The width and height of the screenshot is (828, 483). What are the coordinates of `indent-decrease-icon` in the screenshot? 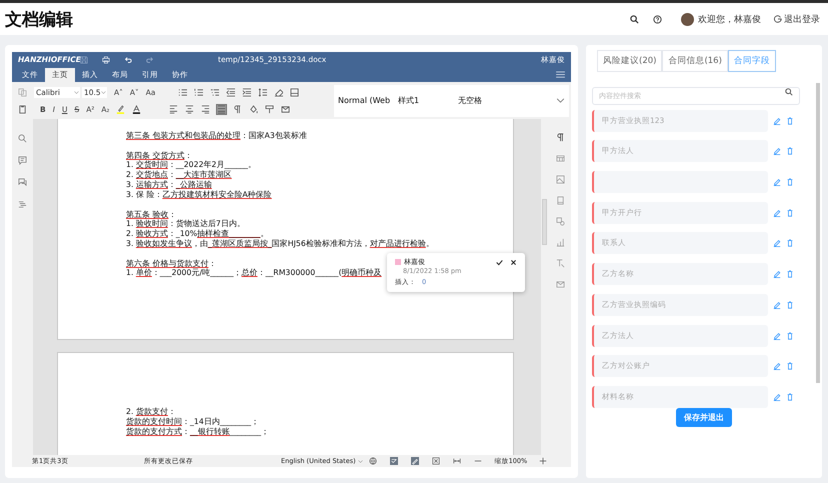 It's located at (230, 92).